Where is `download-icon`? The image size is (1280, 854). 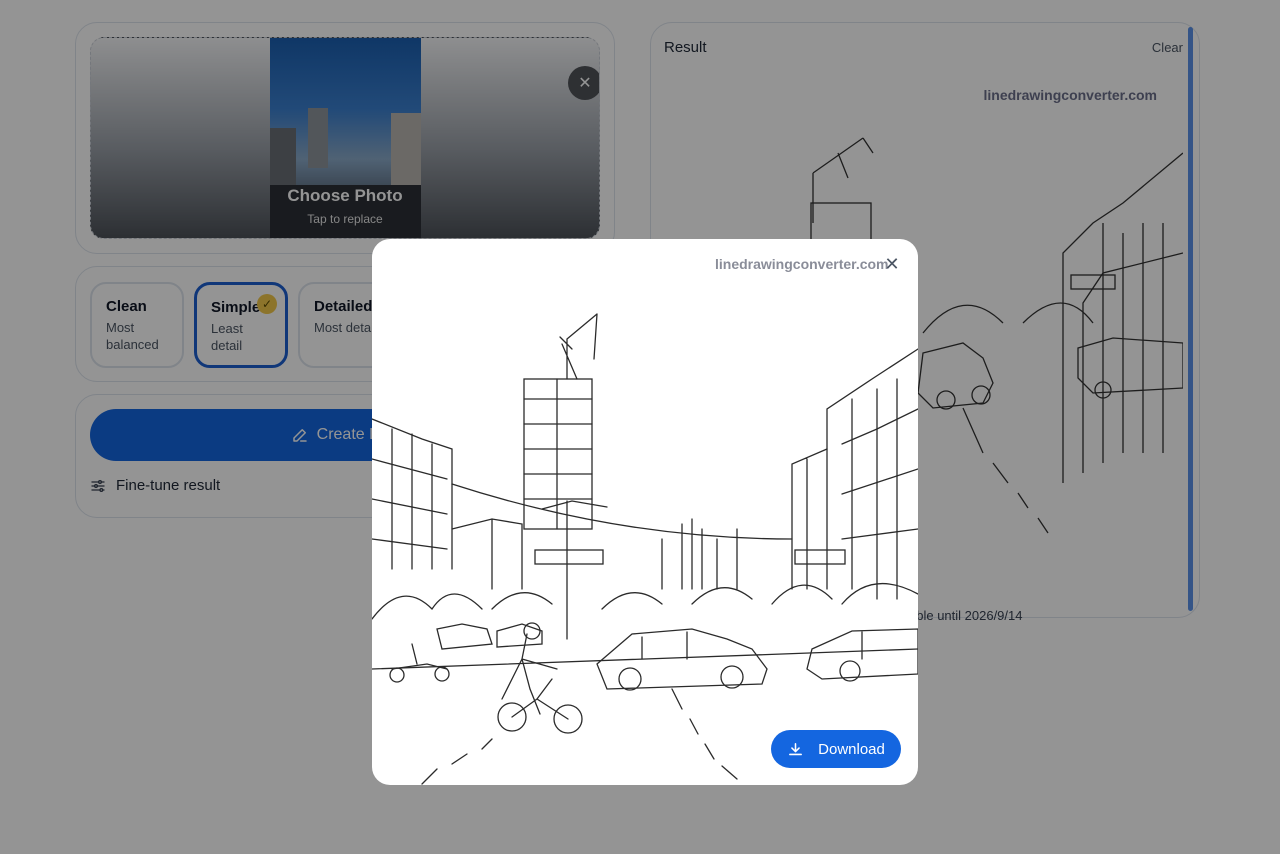 download-icon is located at coordinates (796, 748).